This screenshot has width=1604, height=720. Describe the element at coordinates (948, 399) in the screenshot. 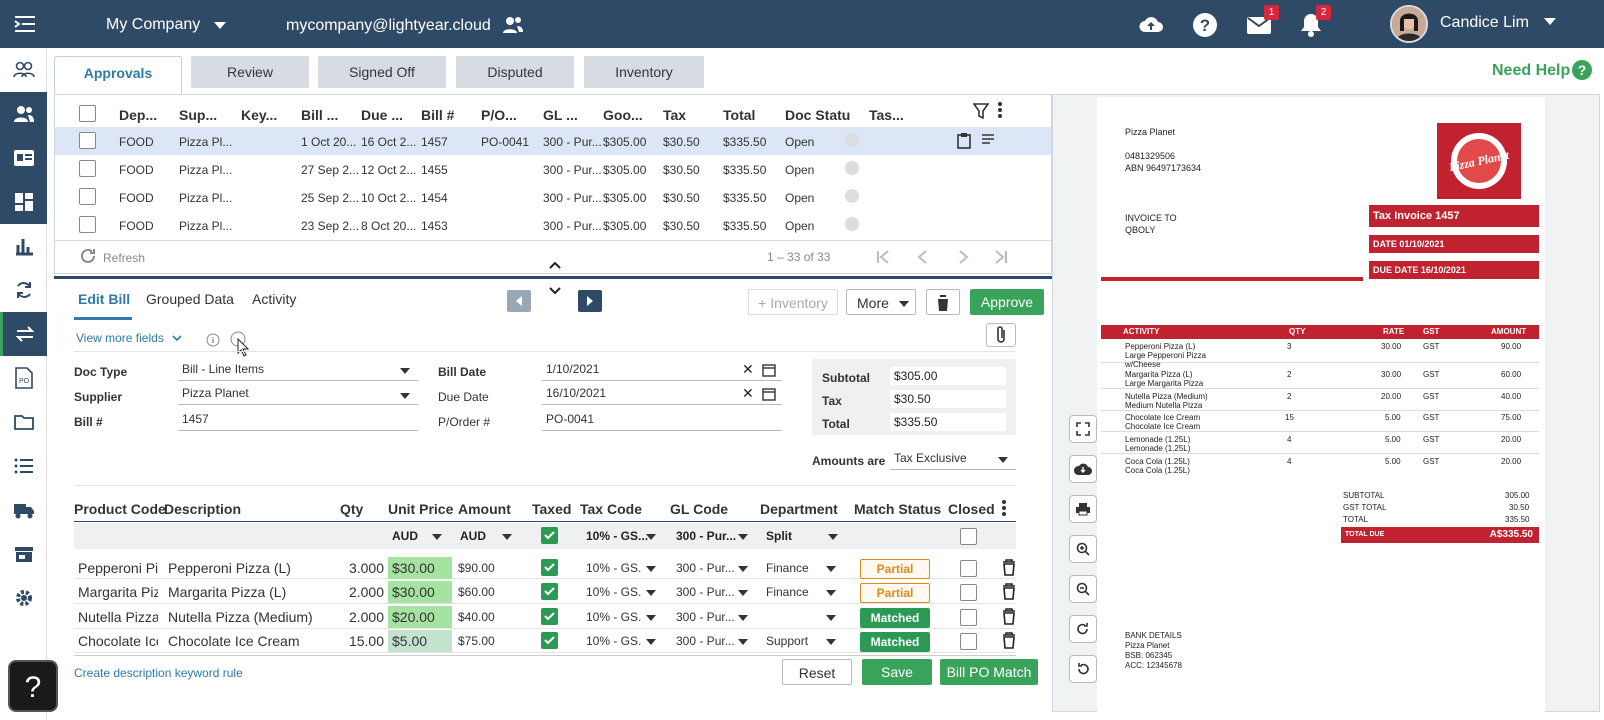

I see `tax-value: $30.50` at that location.